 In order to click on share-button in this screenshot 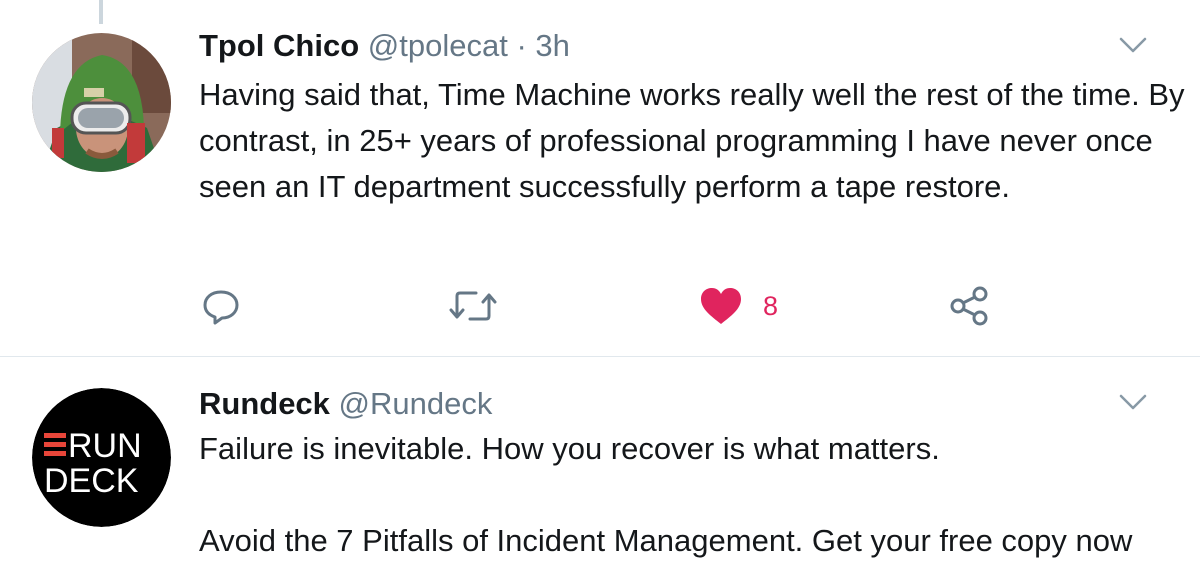, I will do `click(969, 306)`.